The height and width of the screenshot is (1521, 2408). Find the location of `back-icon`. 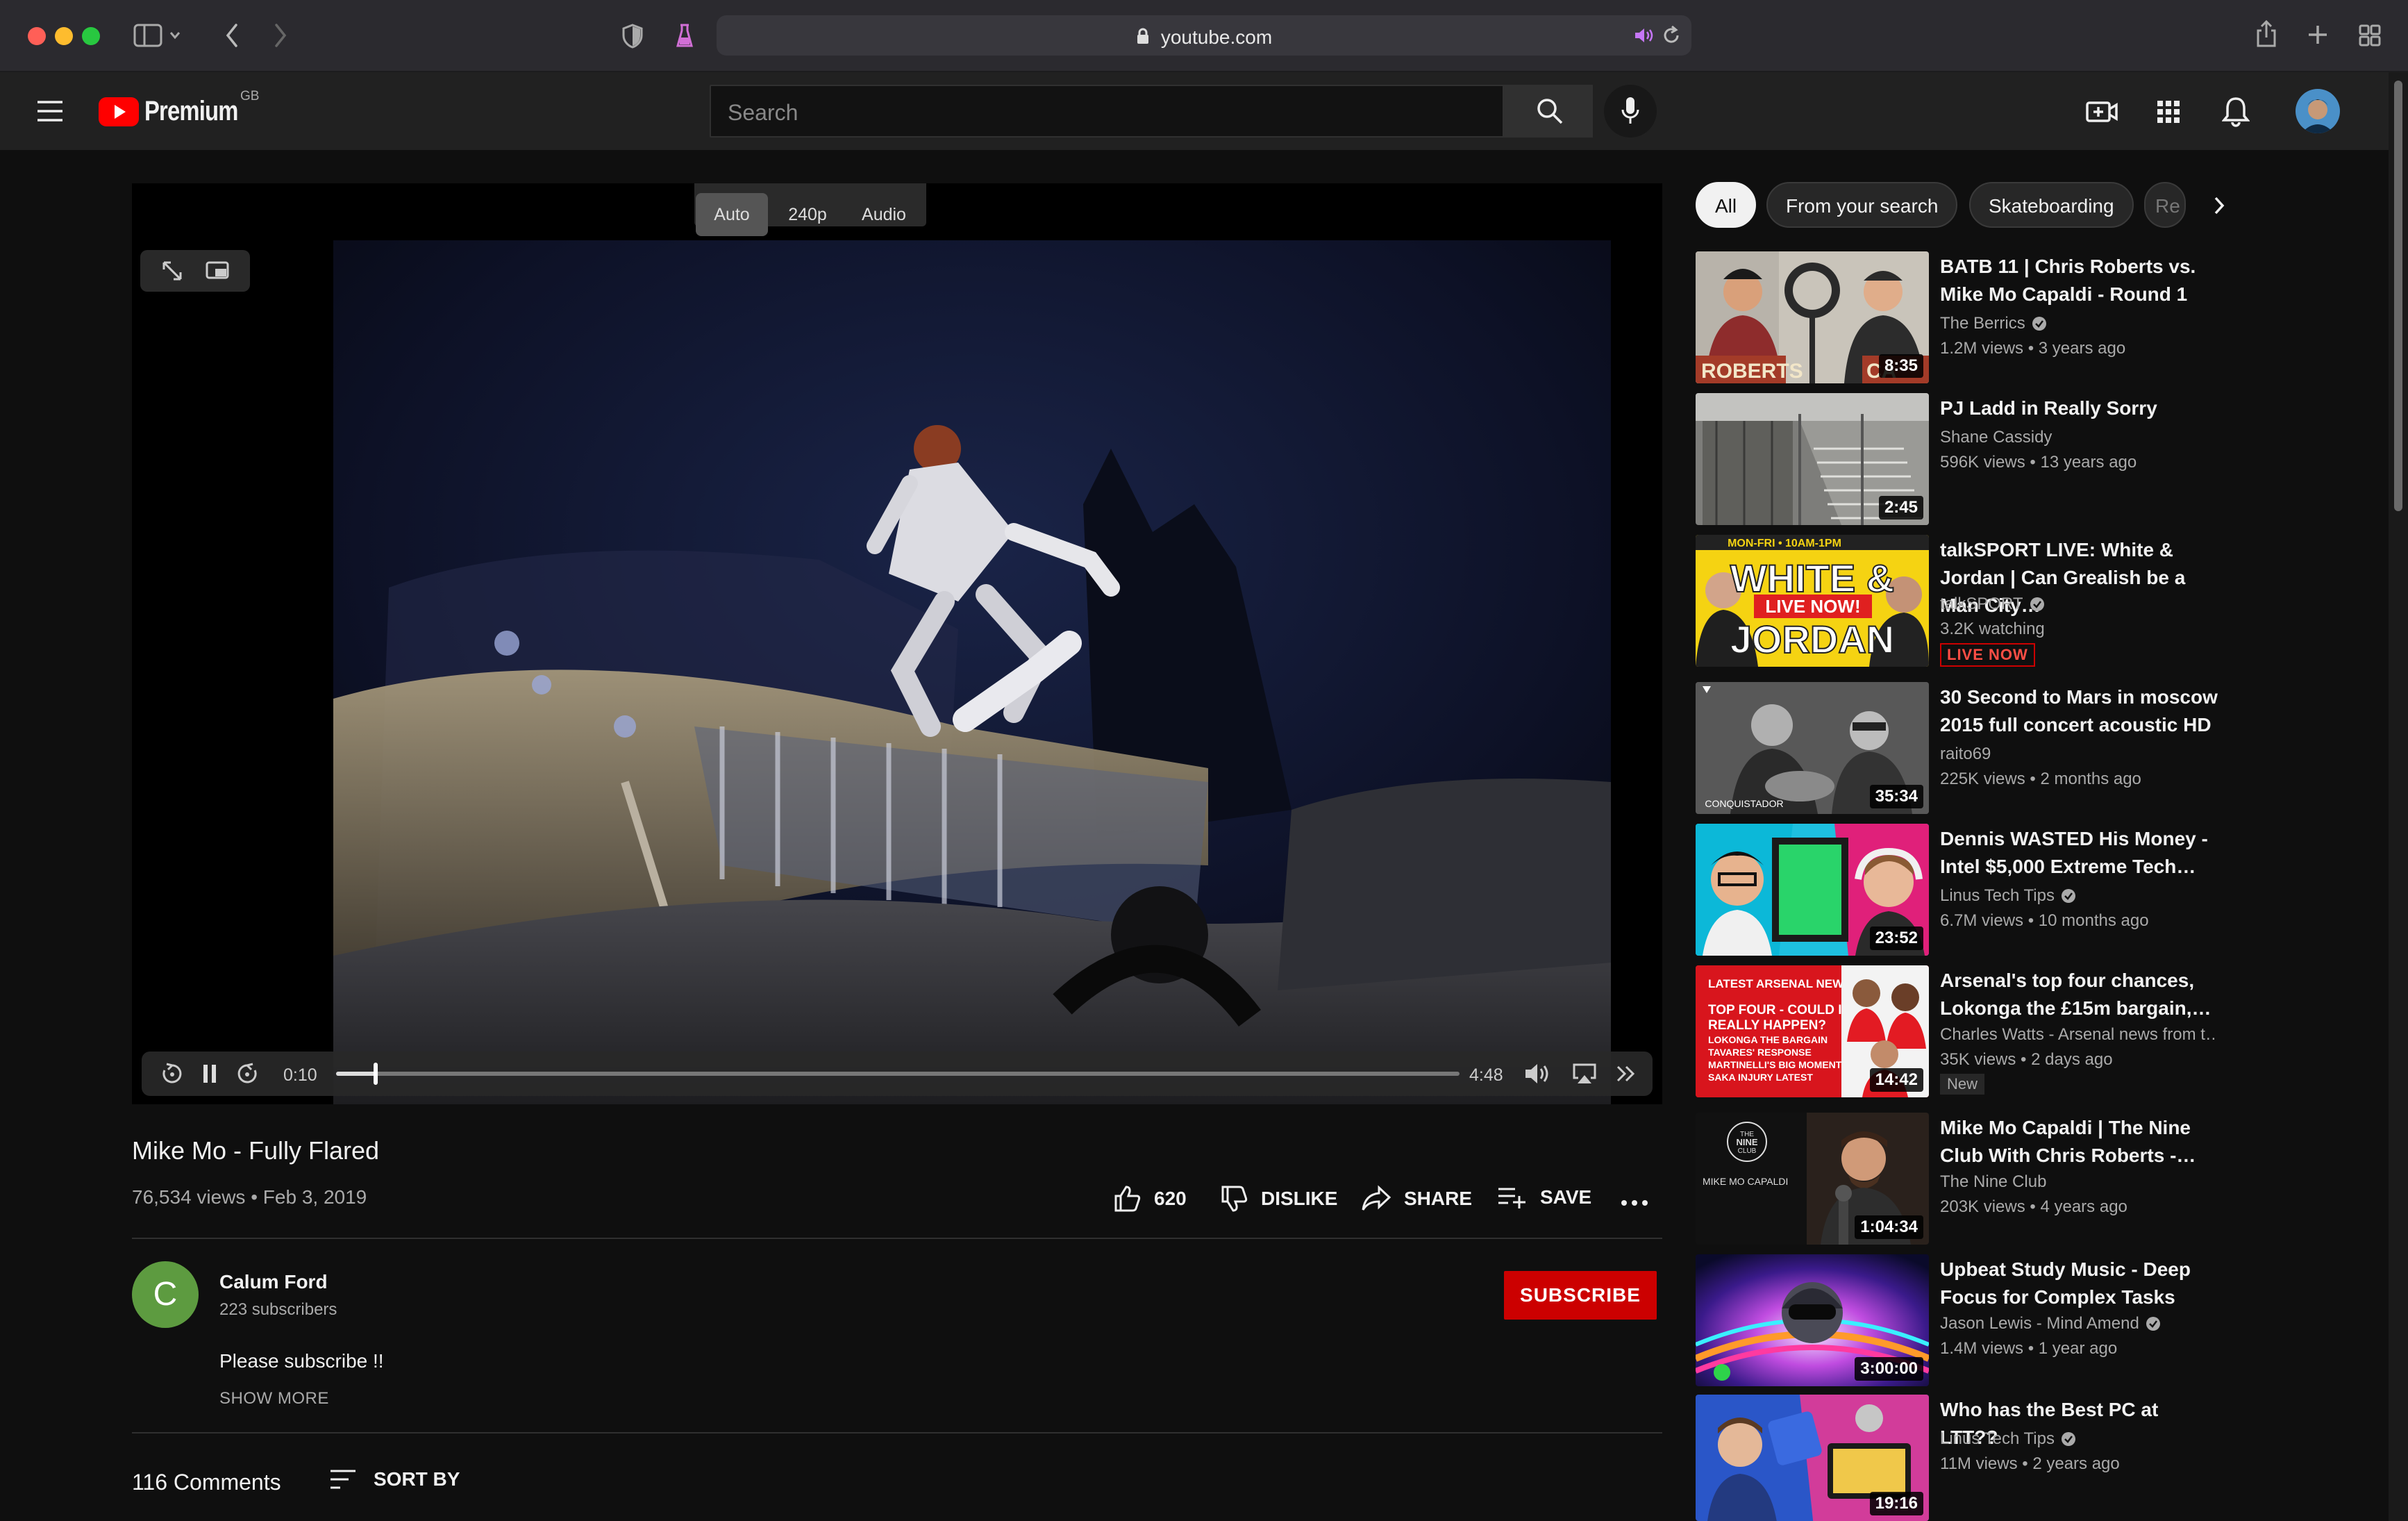

back-icon is located at coordinates (232, 35).